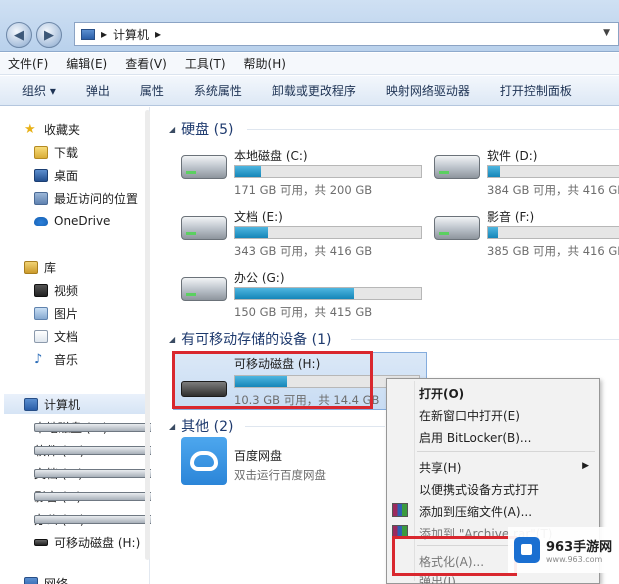 Image resolution: width=619 pixels, height=584 pixels. I want to click on library-icon, so click(31, 267).